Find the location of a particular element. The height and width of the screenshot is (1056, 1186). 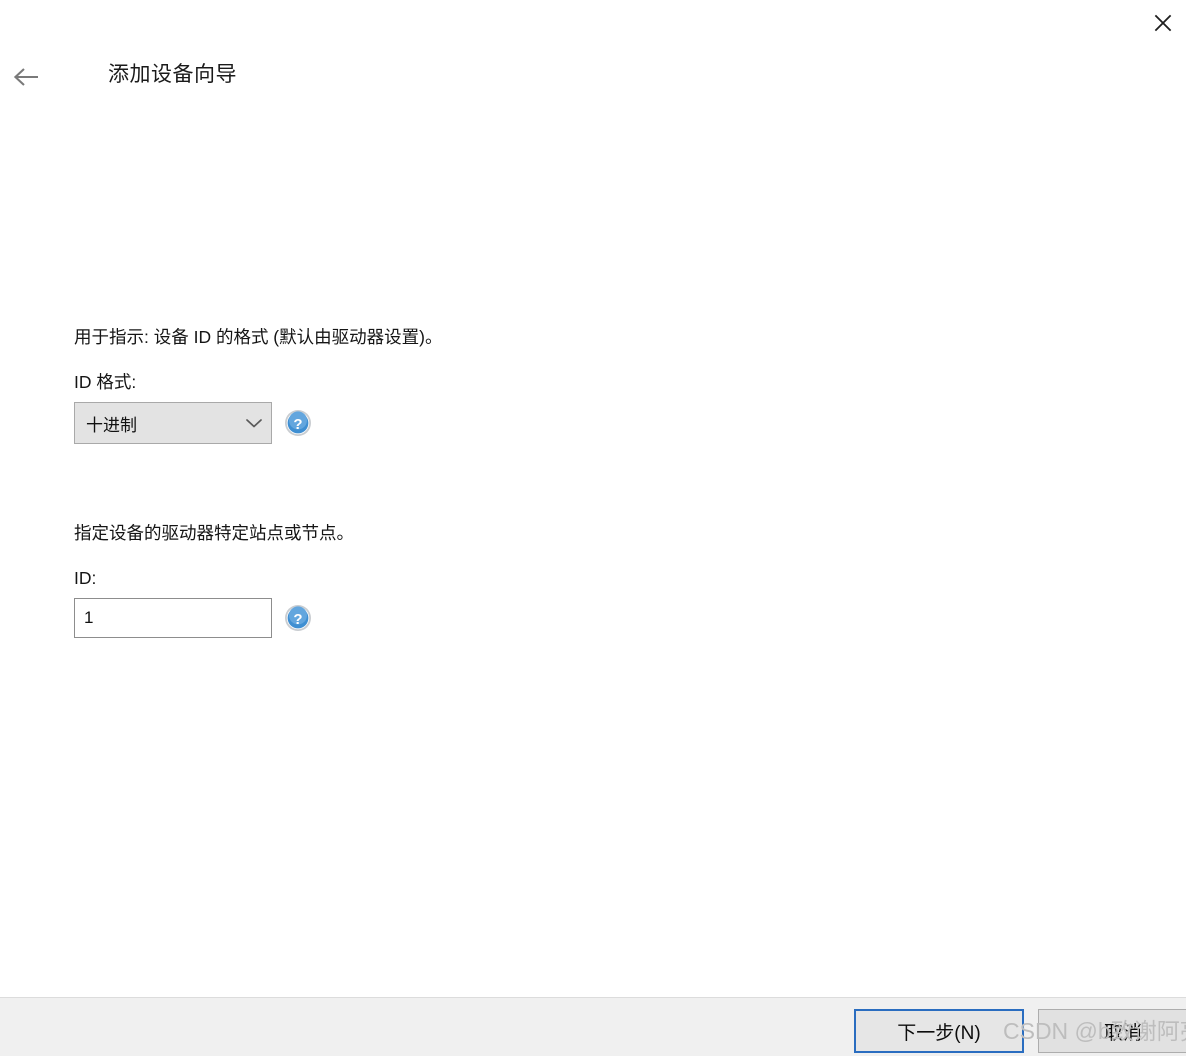

id-format-section: 用于指示: 设备 ID 的格式 (默认由驱动器设置)。 ID 格式: 十进制 ? is located at coordinates (258, 384).